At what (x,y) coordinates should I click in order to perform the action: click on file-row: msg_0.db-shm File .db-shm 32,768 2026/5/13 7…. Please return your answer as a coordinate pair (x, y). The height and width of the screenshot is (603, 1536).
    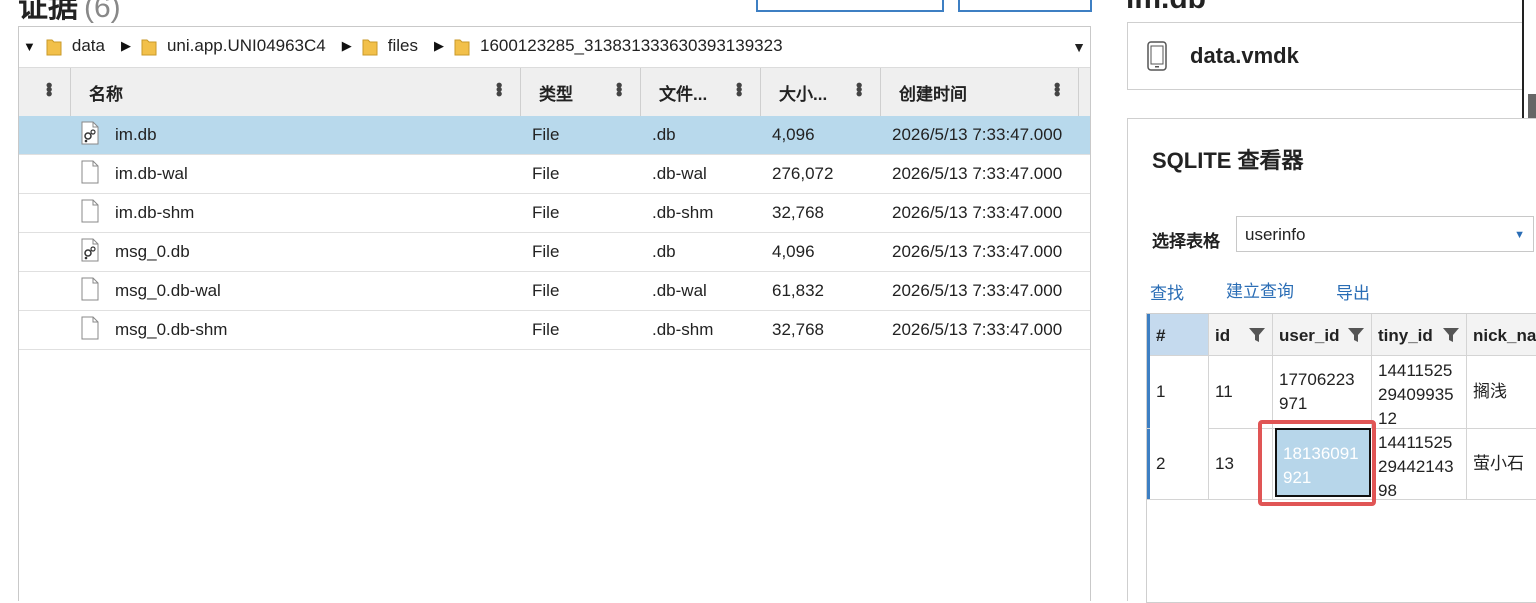
    Looking at the image, I should click on (554, 330).